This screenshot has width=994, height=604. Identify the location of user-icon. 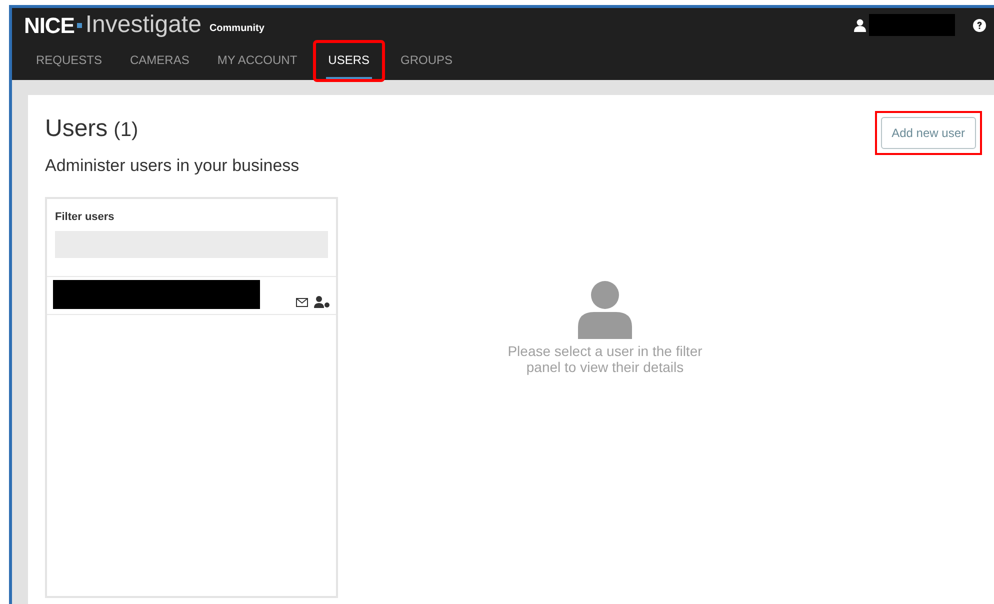
(860, 25).